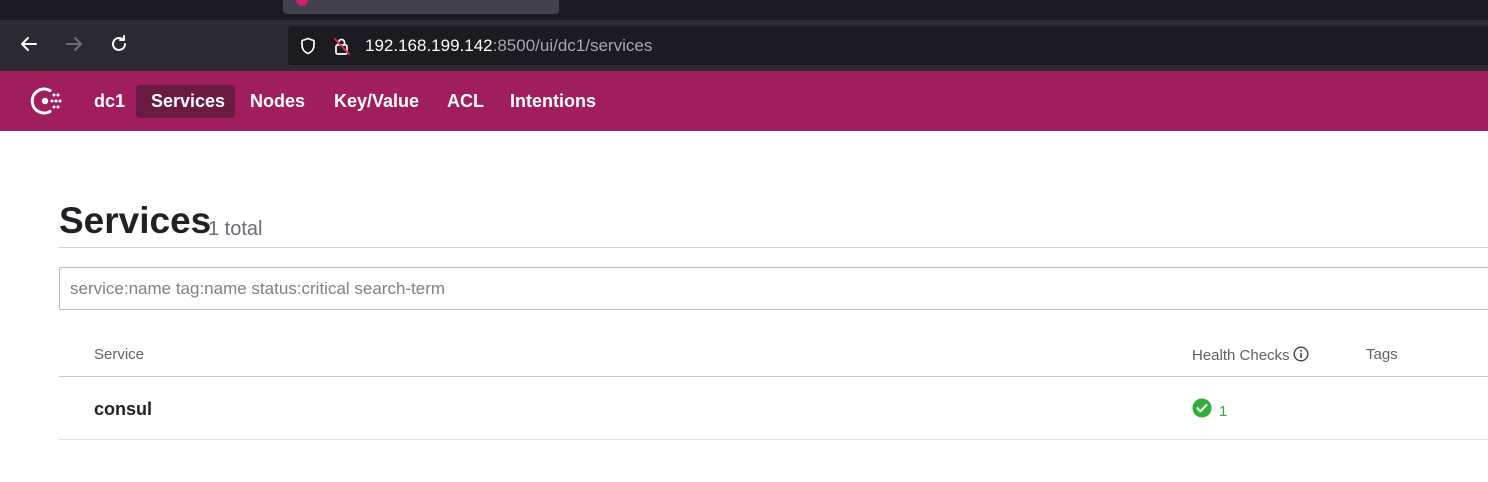  Describe the element at coordinates (1223, 411) in the screenshot. I see `passing-count: 1` at that location.